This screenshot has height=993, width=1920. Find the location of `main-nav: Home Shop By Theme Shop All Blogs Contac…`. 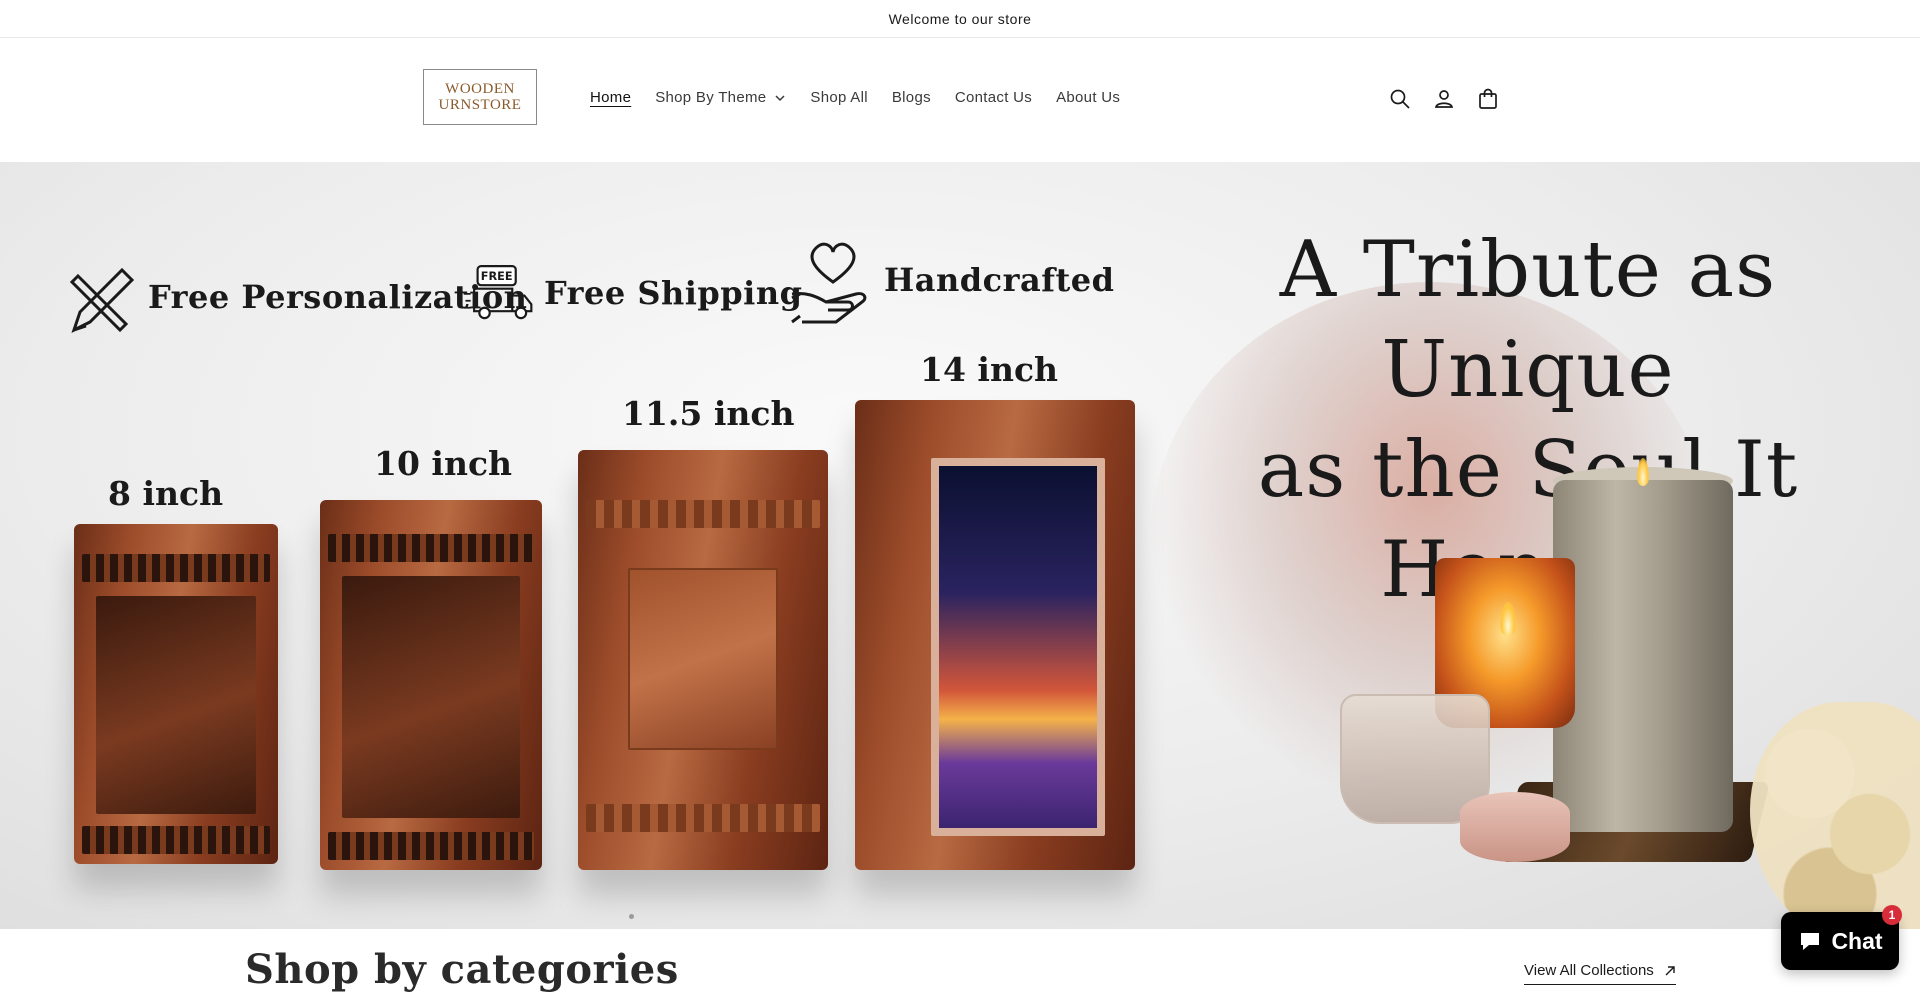

main-nav: Home Shop By Theme Shop All Blogs Contac… is located at coordinates (867, 97).